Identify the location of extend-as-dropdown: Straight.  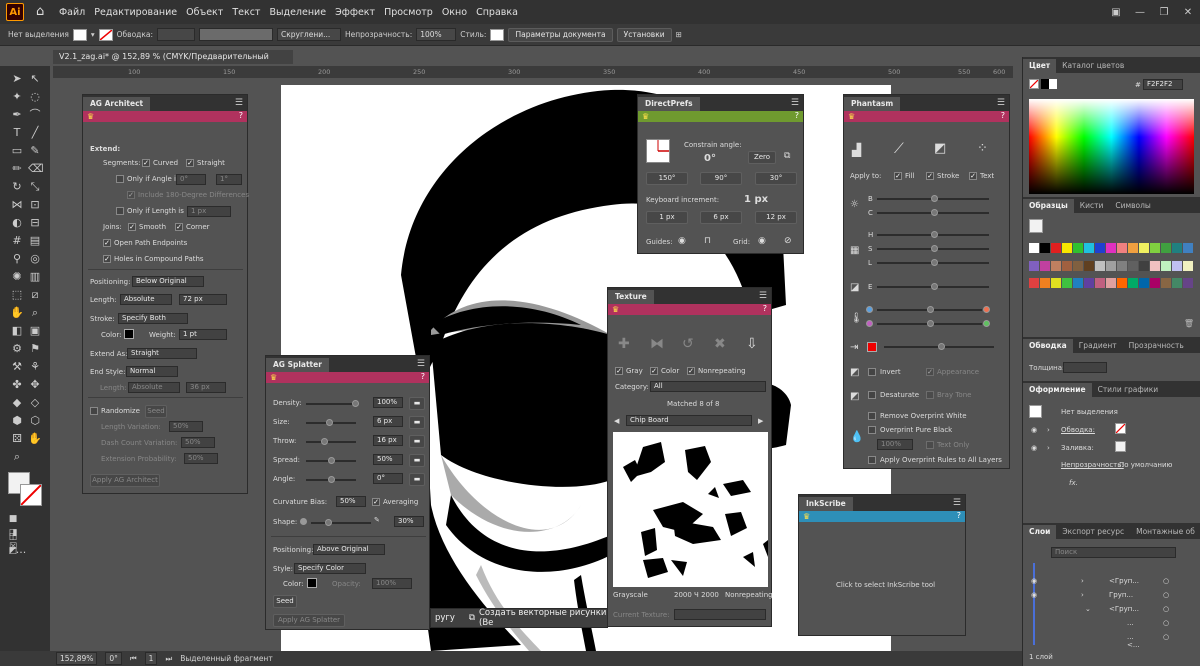
(162, 353).